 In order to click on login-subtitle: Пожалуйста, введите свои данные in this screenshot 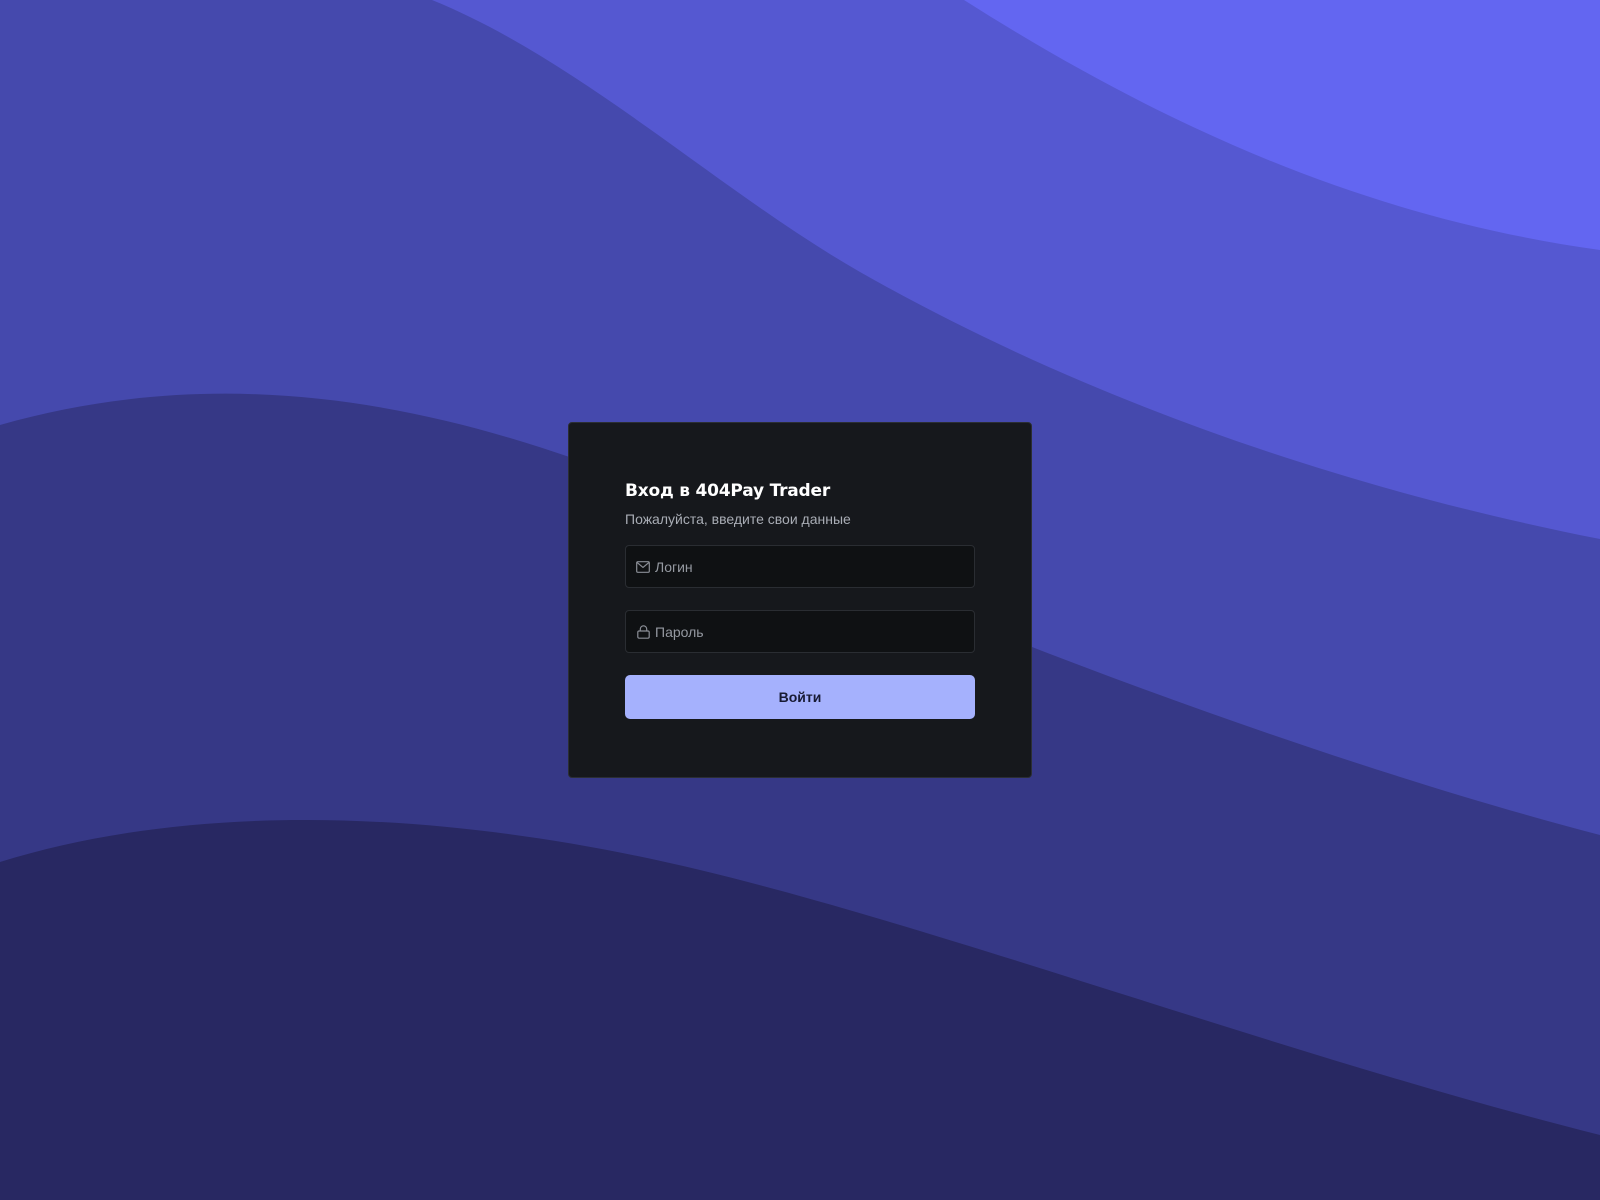, I will do `click(738, 519)`.